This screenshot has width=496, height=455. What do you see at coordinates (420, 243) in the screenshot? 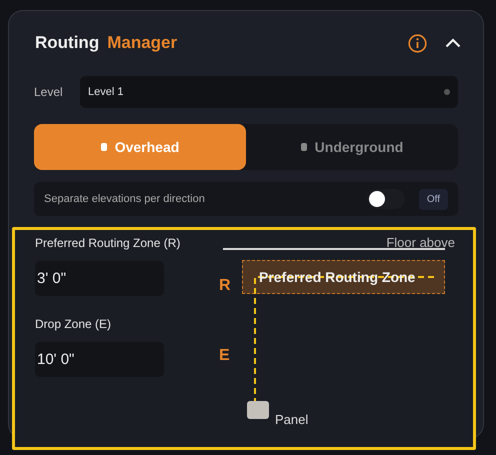
I see `floor-label: Floor above` at bounding box center [420, 243].